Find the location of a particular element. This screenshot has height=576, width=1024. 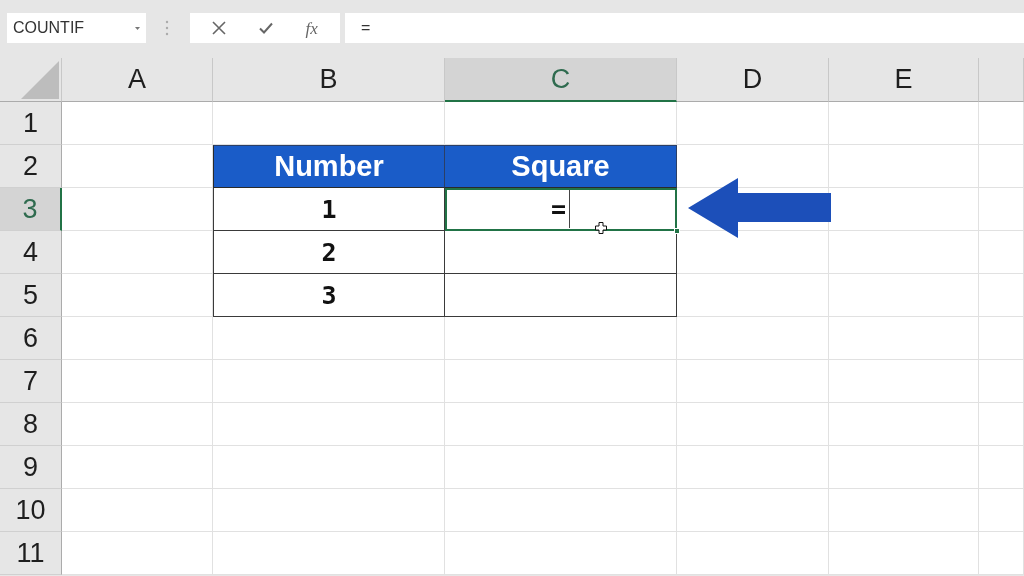

table-cell: 1 is located at coordinates (329, 209).